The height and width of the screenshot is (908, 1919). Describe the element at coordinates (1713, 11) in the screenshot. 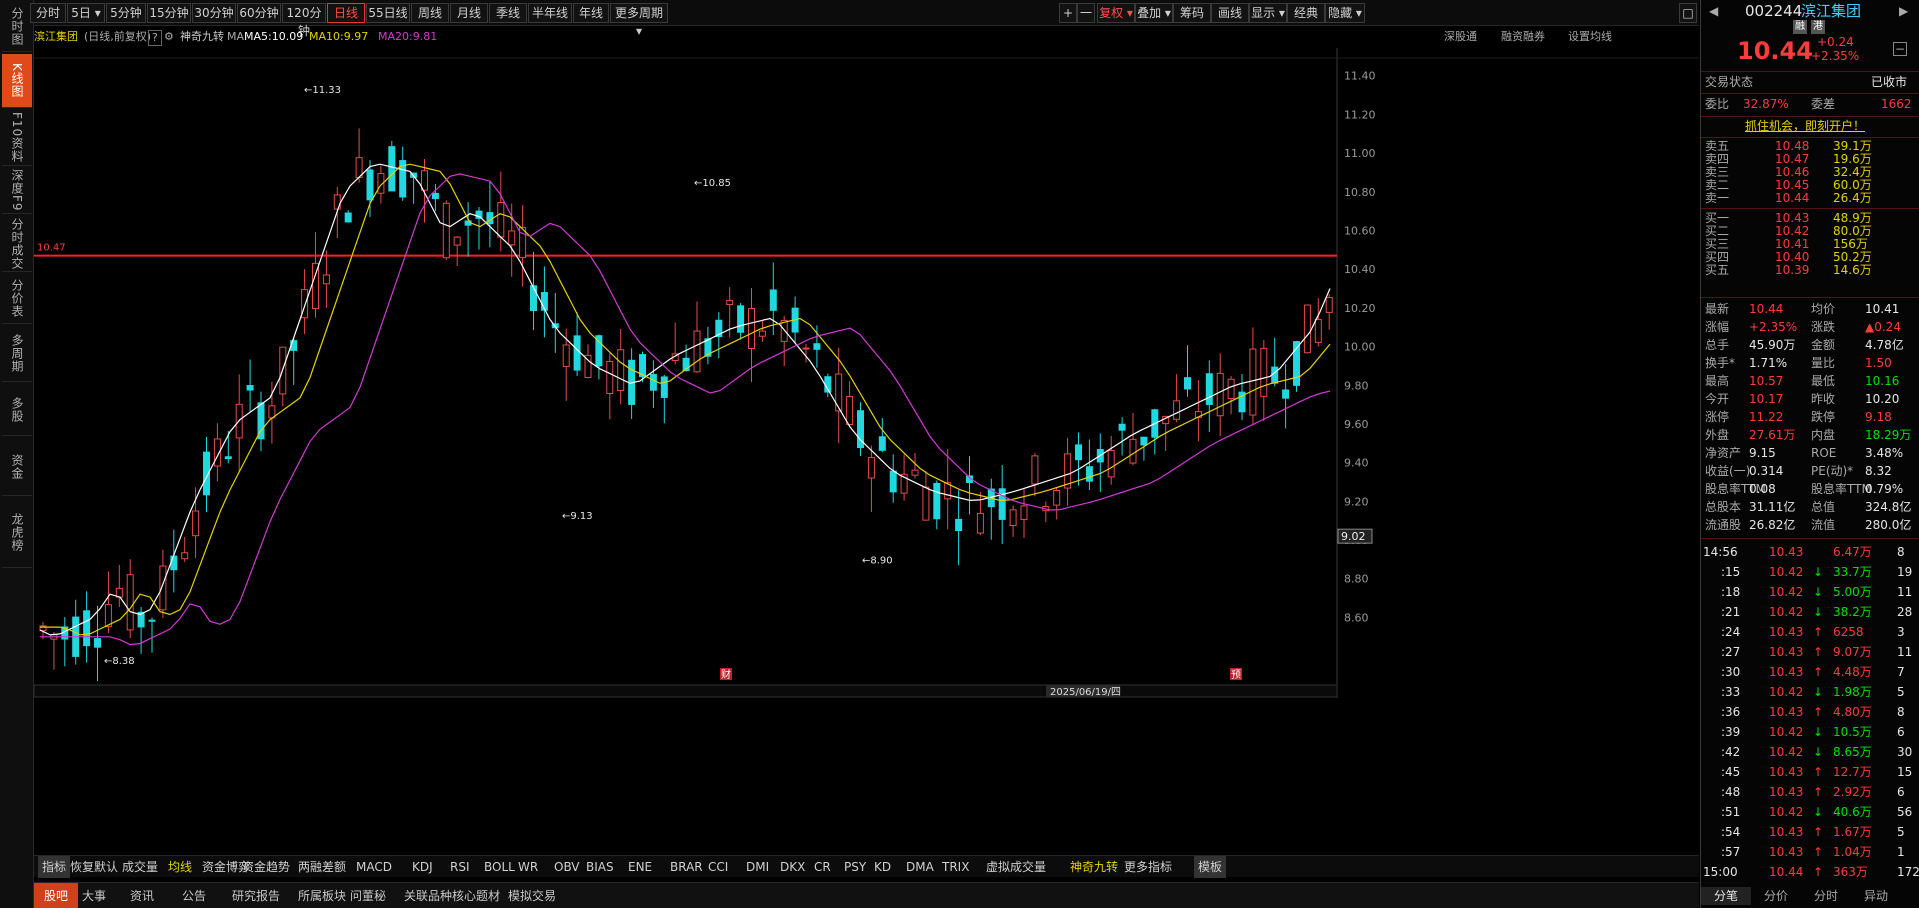

I see `prev-stock-icon: ◀` at that location.